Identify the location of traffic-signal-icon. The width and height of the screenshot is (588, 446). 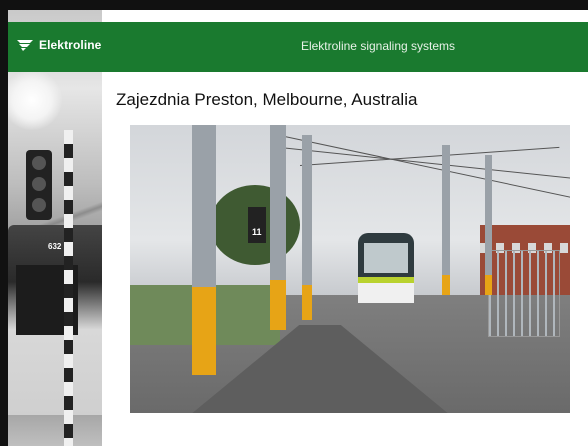
(39, 185).